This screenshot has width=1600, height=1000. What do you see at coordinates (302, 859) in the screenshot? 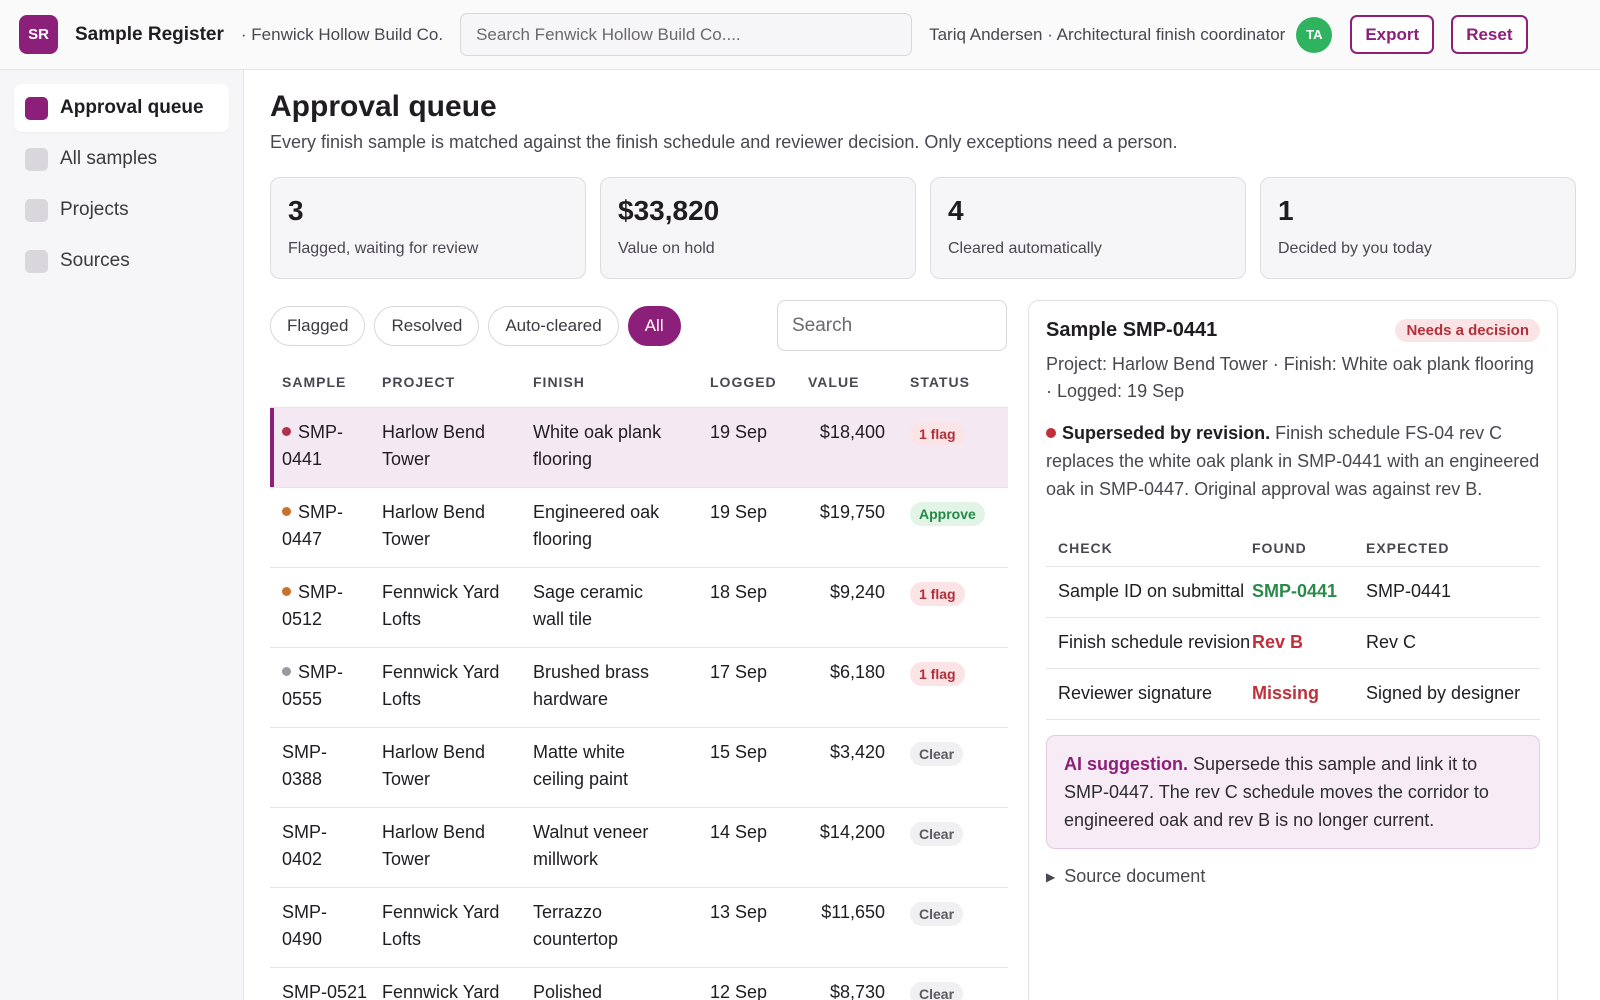
I see `sample-id-line2: 0402` at bounding box center [302, 859].